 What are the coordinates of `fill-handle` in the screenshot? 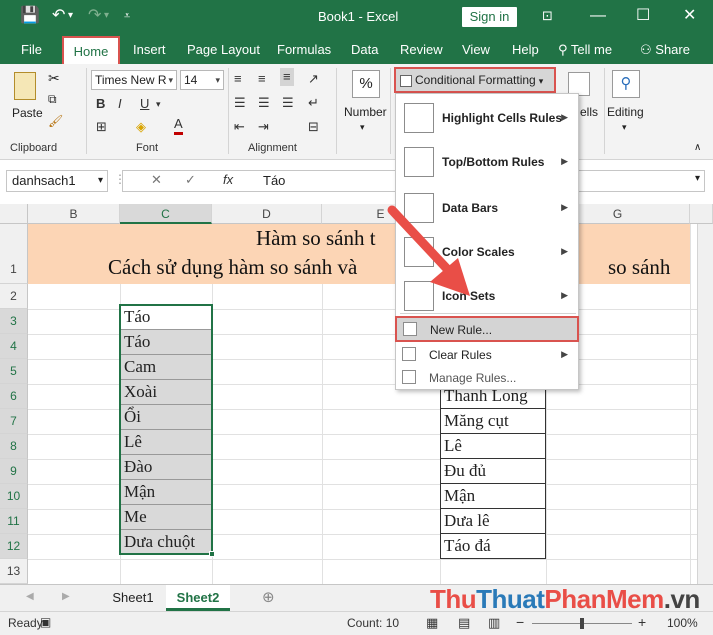 It's located at (212, 554).